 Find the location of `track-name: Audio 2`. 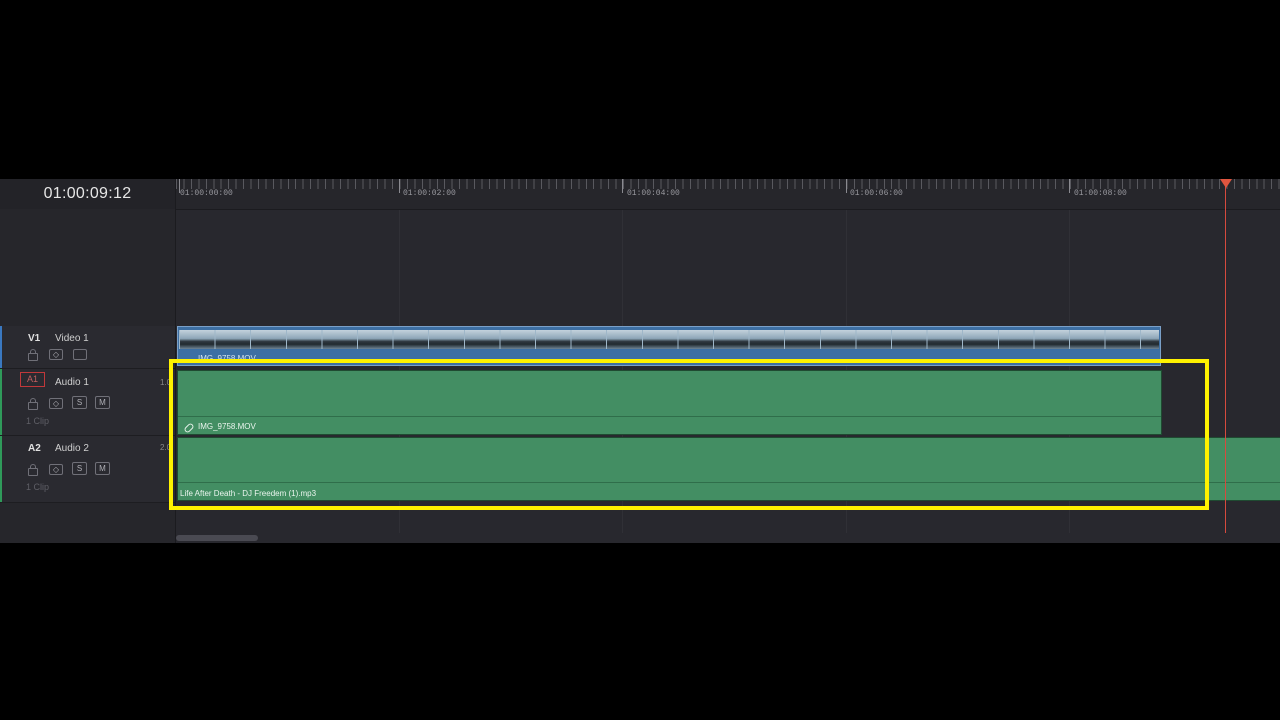

track-name: Audio 2 is located at coordinates (72, 448).